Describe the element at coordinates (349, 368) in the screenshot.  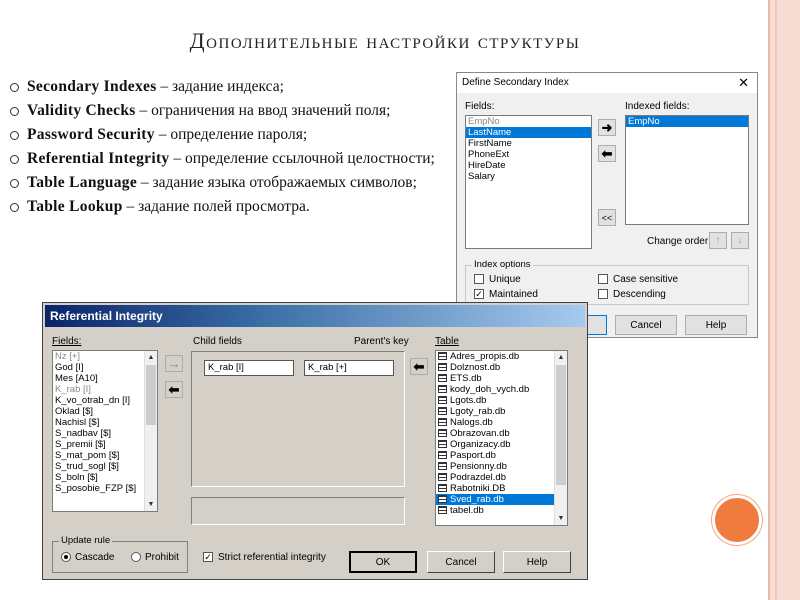
I see `parent-key-box: K_rab [+]` at that location.